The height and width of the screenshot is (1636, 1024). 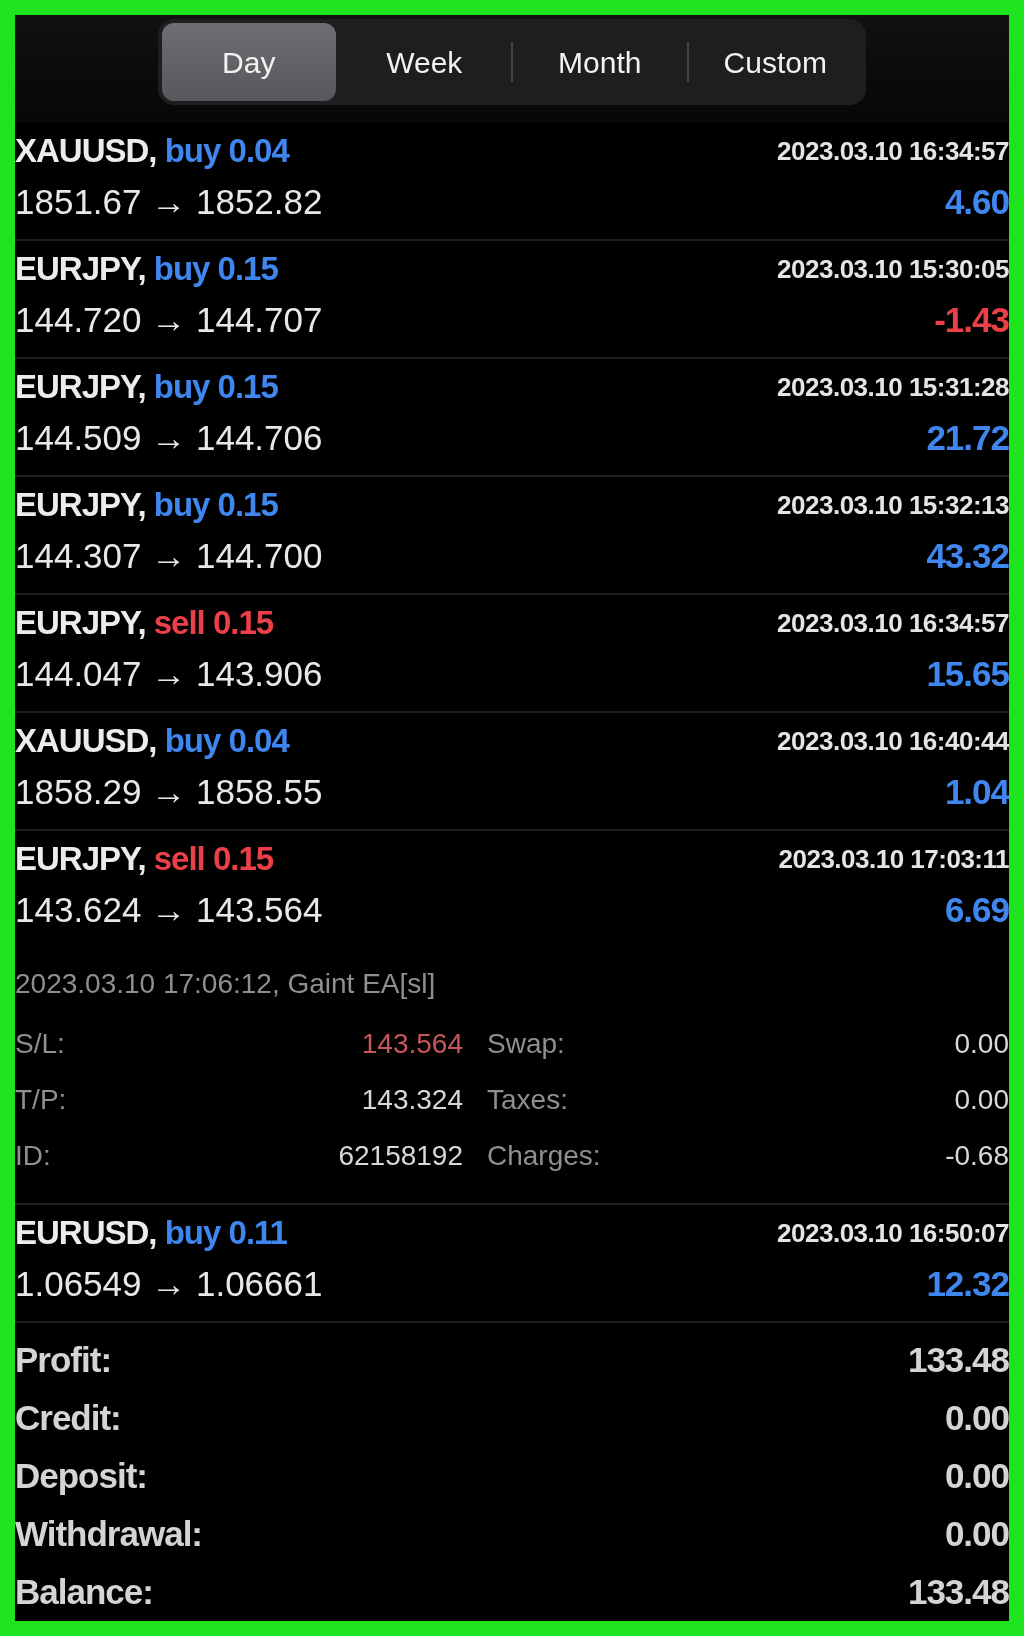 What do you see at coordinates (169, 556) in the screenshot?
I see `trade-prices: 144.307 → 144.700` at bounding box center [169, 556].